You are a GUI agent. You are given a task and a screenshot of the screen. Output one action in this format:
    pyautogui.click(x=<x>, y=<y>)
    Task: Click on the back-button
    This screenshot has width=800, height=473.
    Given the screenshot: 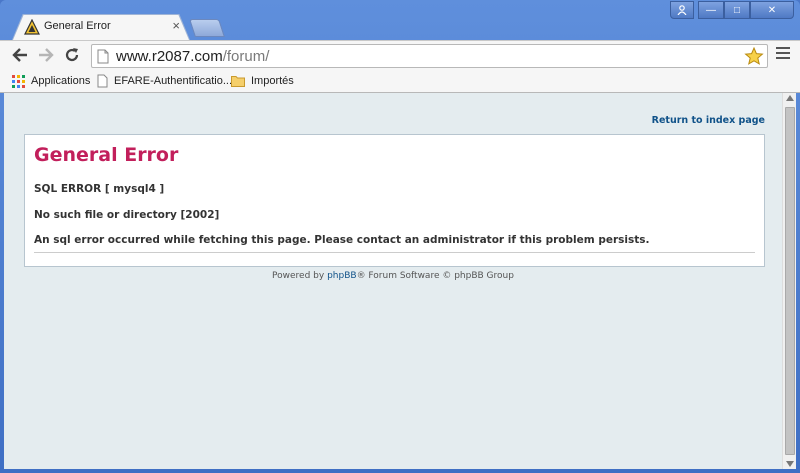 What is the action you would take?
    pyautogui.click(x=20, y=55)
    